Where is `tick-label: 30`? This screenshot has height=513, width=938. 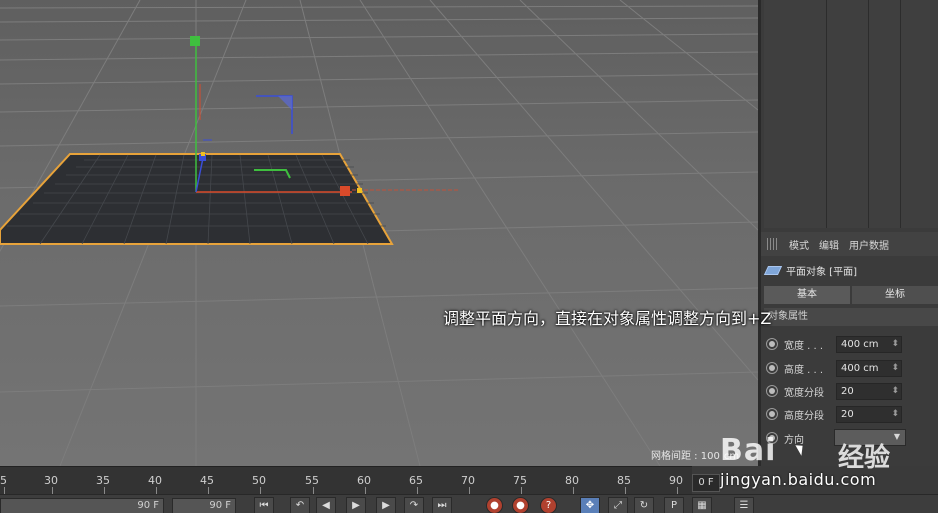 tick-label: 30 is located at coordinates (51, 480).